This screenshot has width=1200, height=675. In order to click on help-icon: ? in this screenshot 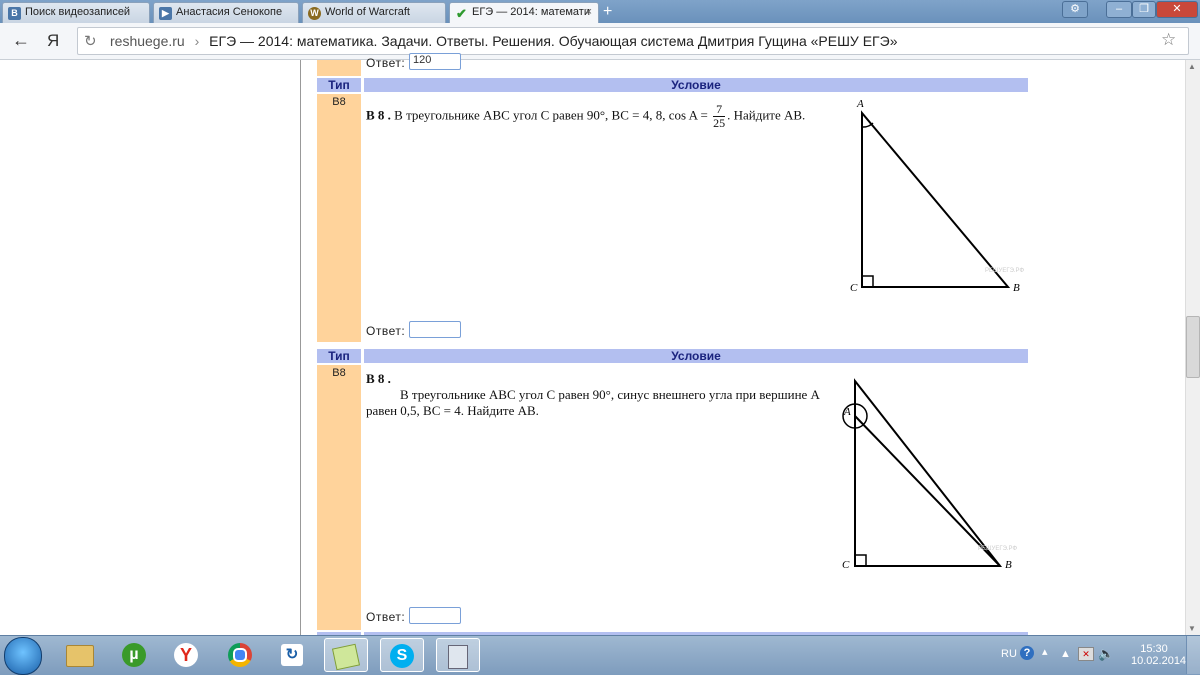, I will do `click(1027, 653)`.